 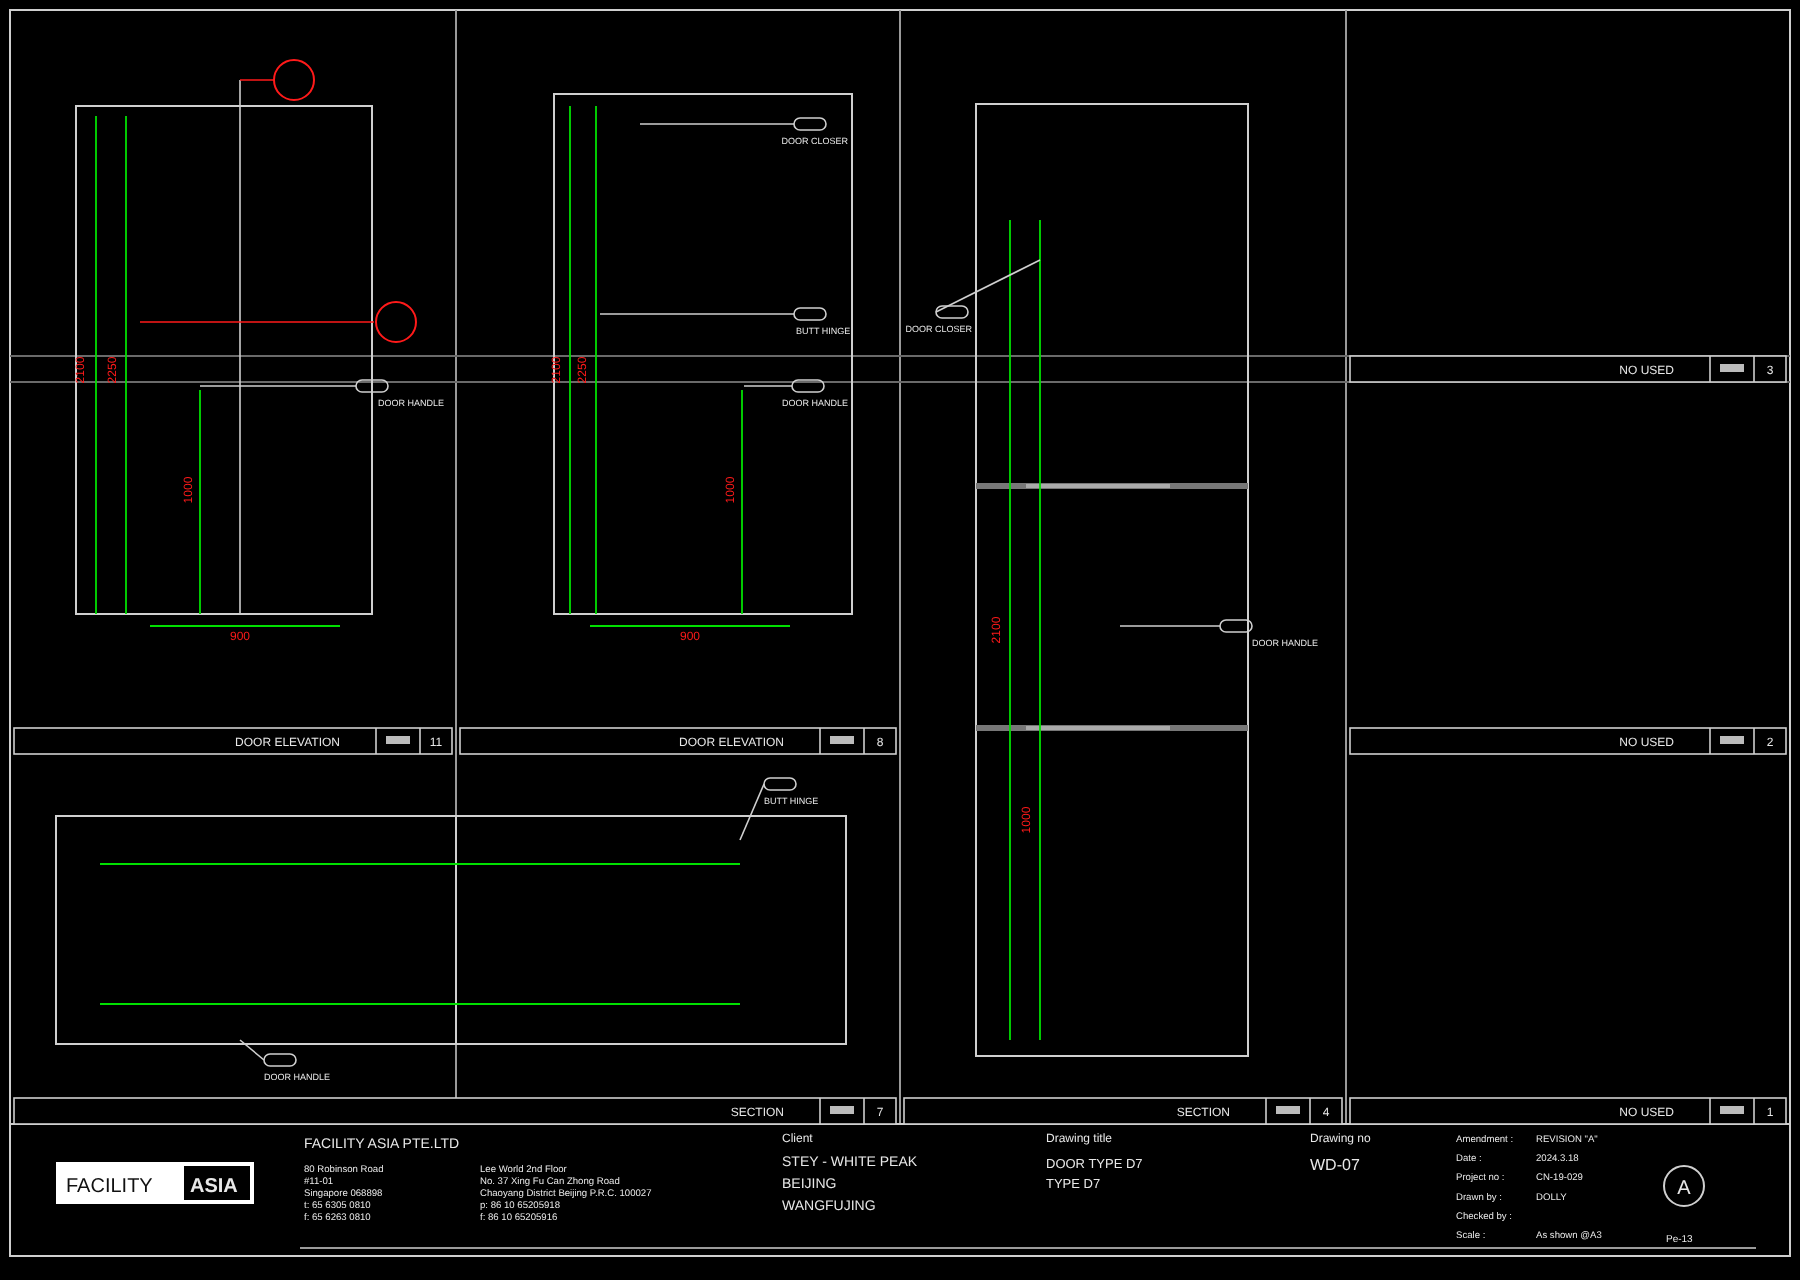 I want to click on section-marker, so click(x=294, y=80).